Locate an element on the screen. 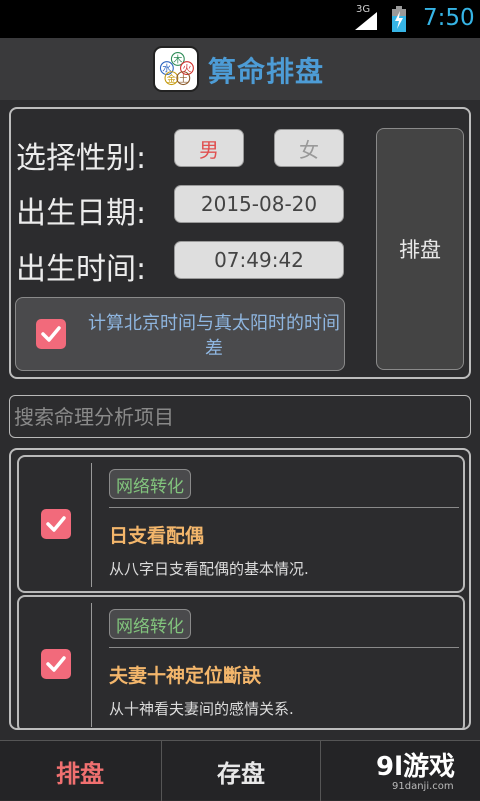 Image resolution: width=480 pixels, height=801 pixels. birth-date-label: 出生日期: is located at coordinates (81, 213).